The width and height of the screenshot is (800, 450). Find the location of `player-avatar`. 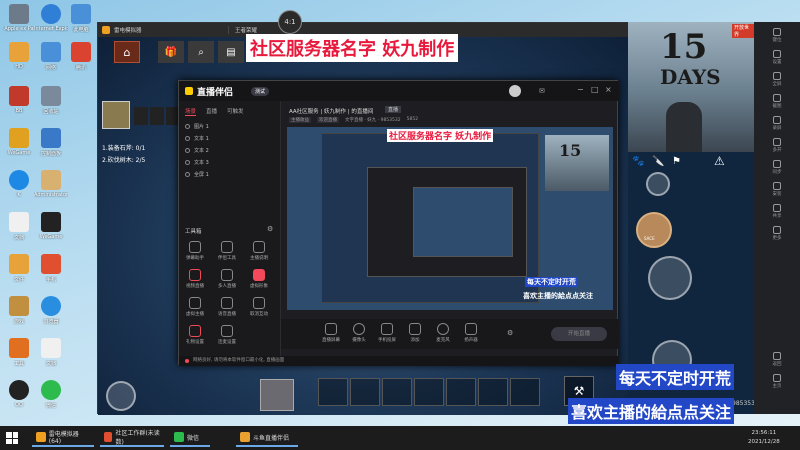

player-avatar is located at coordinates (116, 115).